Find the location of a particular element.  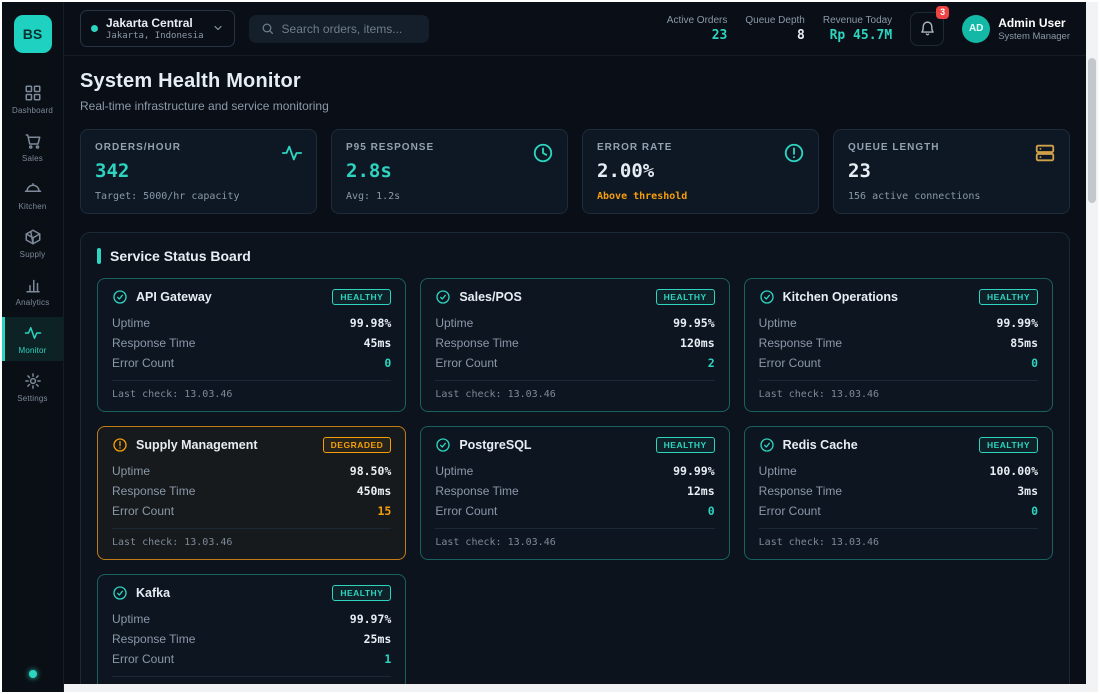

response-time-row: Response Time 120ms is located at coordinates (574, 343).